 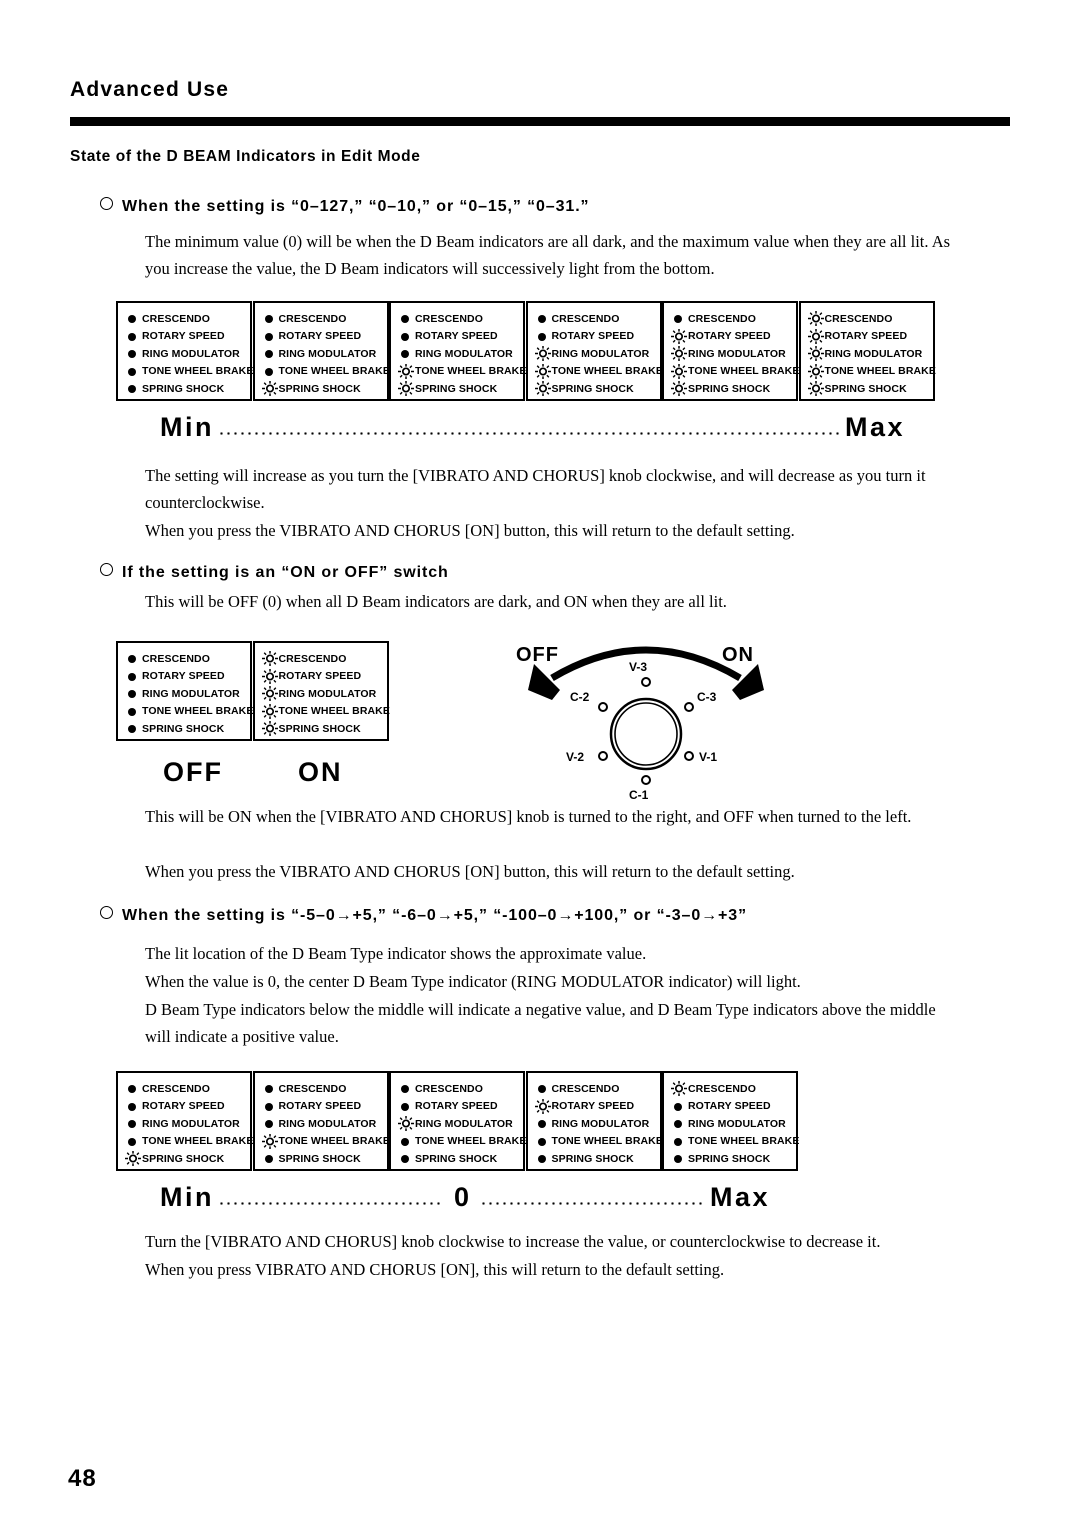 I want to click on scale-ramp-min: Min, so click(x=187, y=427).